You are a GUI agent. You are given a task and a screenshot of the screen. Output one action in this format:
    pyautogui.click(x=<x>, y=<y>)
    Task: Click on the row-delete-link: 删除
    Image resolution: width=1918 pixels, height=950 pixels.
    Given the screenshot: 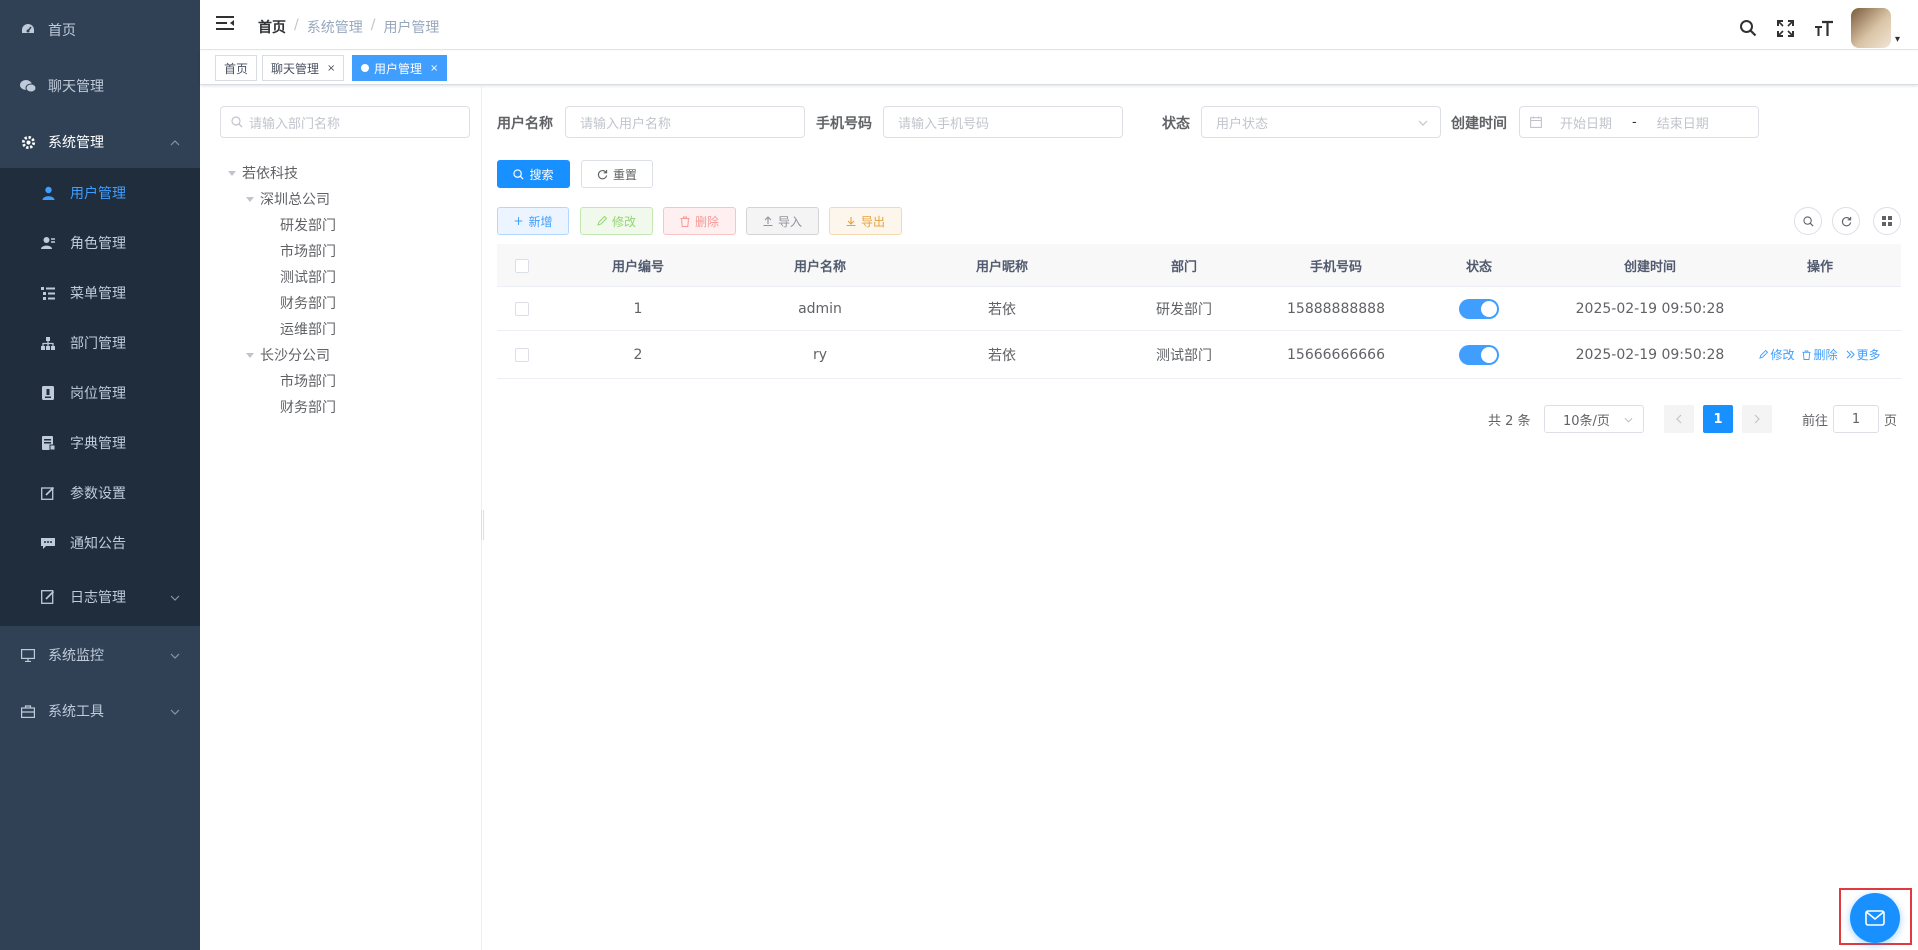 What is the action you would take?
    pyautogui.click(x=1820, y=354)
    